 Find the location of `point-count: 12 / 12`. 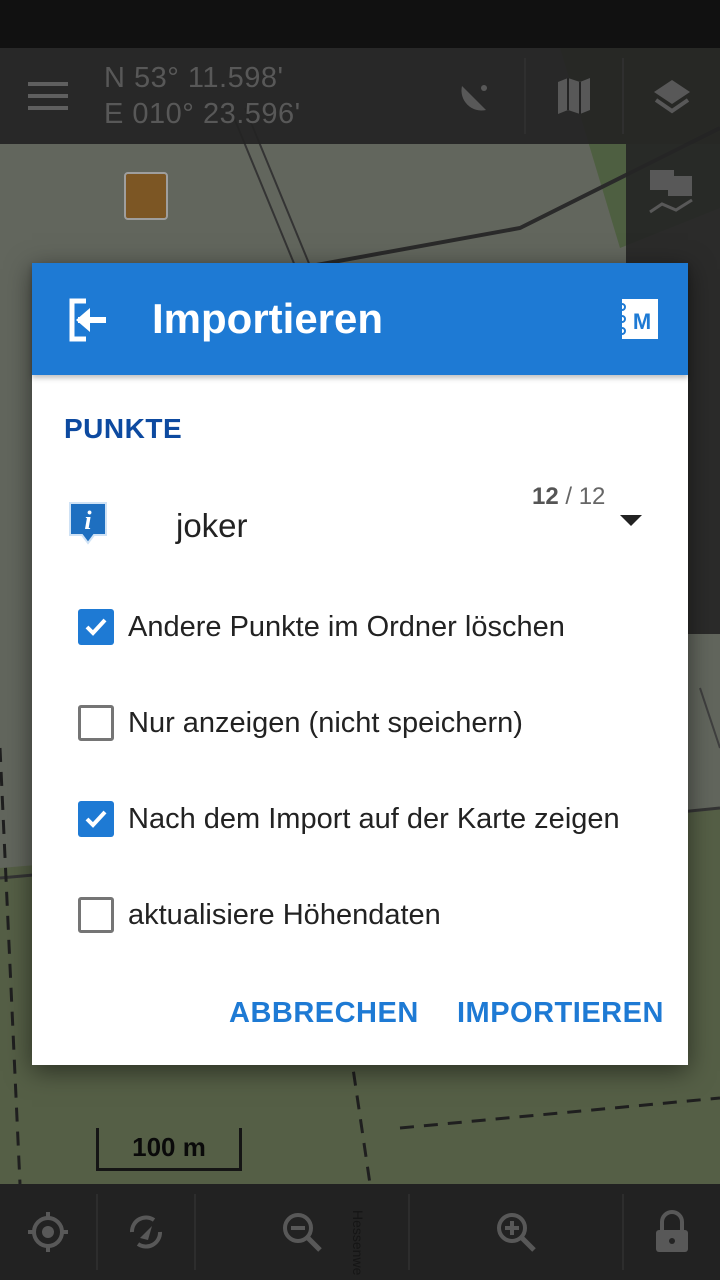

point-count: 12 / 12 is located at coordinates (568, 497).